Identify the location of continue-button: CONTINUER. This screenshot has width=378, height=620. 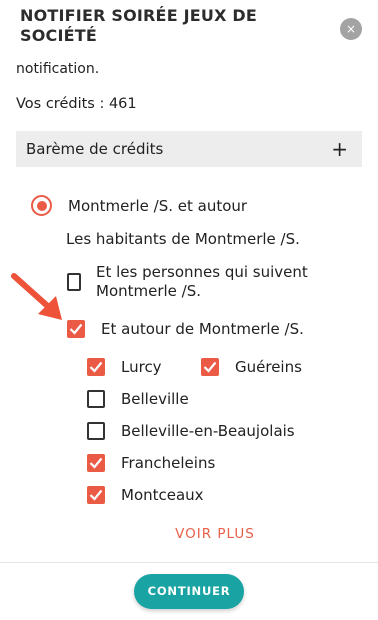
(189, 591).